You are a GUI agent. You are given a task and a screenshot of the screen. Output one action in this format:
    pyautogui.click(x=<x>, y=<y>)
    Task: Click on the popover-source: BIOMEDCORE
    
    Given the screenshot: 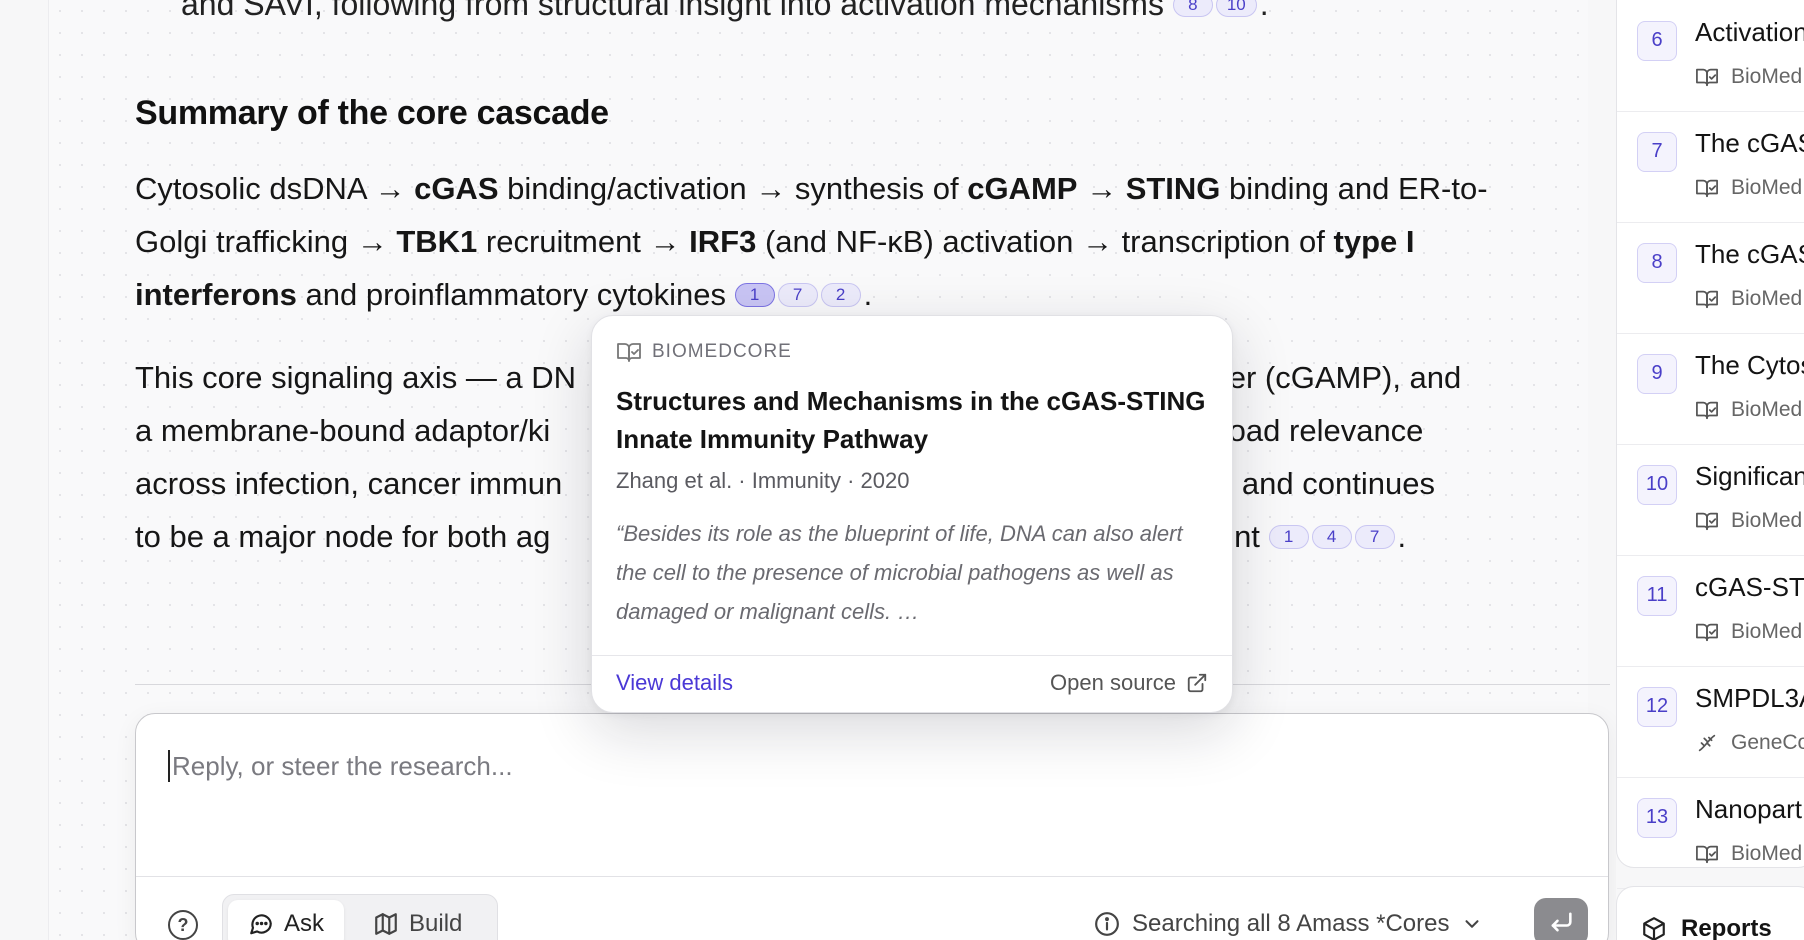 What is the action you would take?
    pyautogui.click(x=704, y=352)
    